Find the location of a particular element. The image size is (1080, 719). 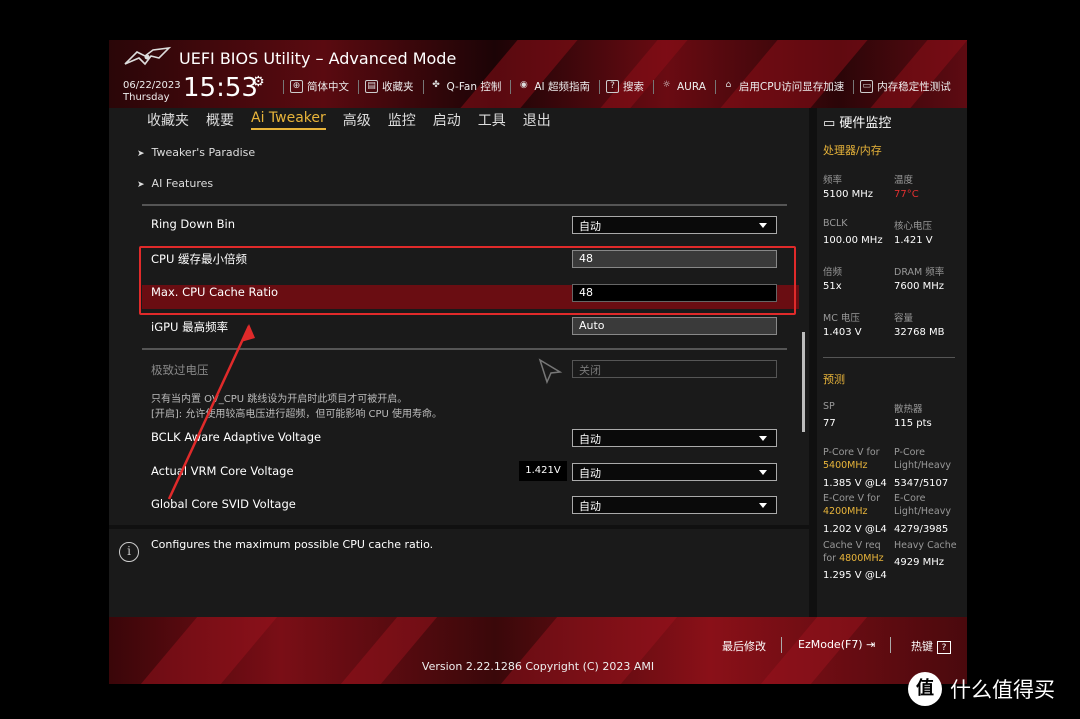

watermark: 值 什么值得买 is located at coordinates (981, 689).